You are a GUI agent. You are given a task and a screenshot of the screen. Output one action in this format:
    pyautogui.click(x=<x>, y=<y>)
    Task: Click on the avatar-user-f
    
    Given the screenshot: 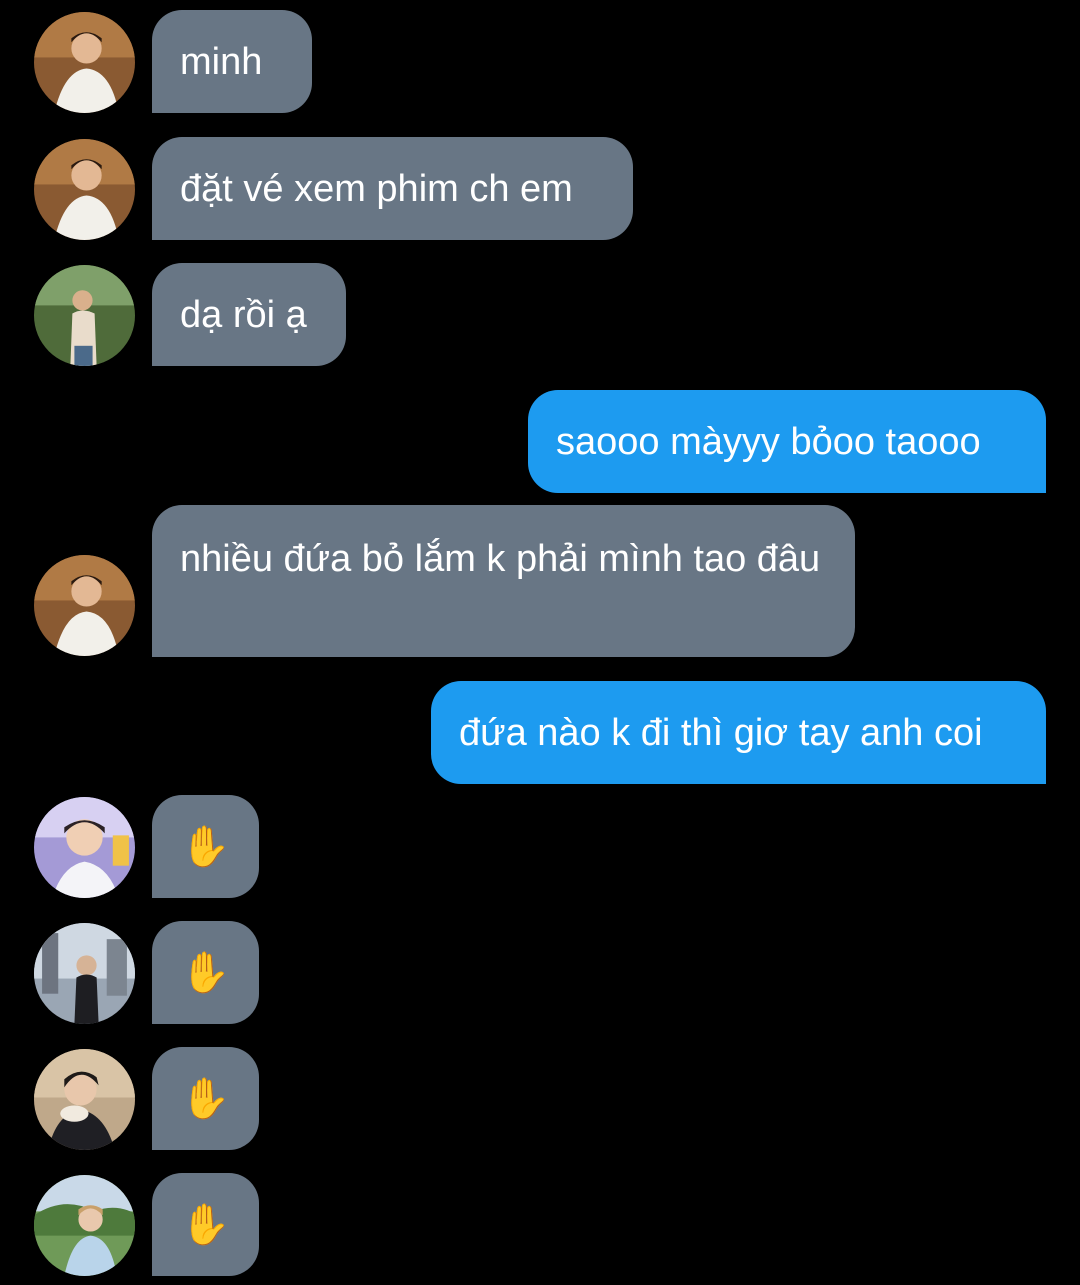 What is the action you would take?
    pyautogui.click(x=84, y=1225)
    